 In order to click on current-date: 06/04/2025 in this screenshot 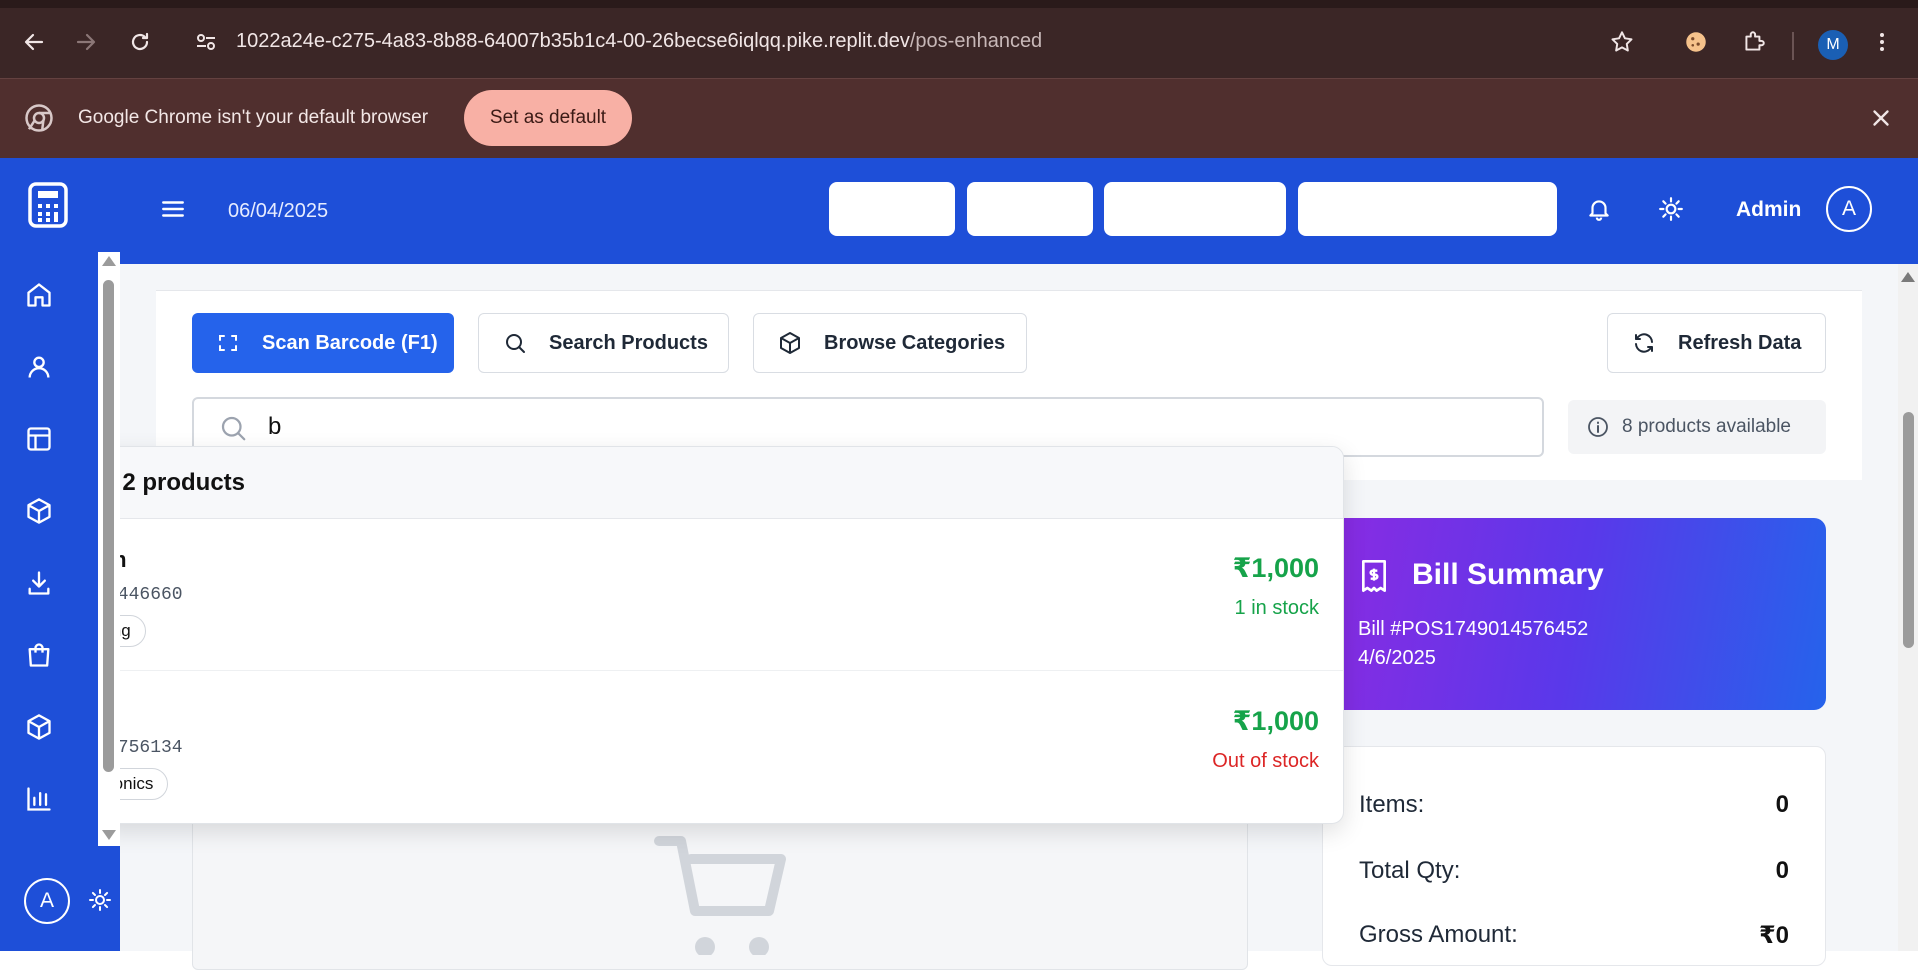, I will do `click(278, 211)`.